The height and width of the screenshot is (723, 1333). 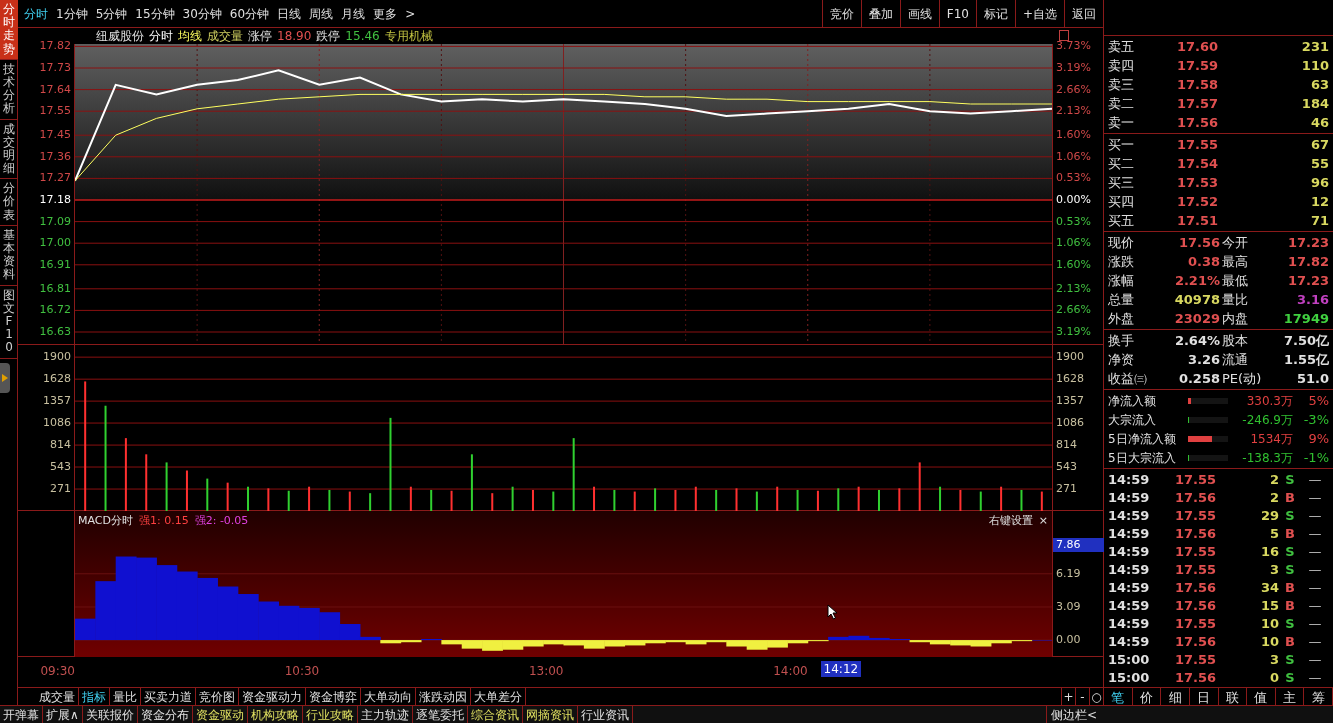 I want to click on side-tab: 分时走势, so click(x=9, y=30).